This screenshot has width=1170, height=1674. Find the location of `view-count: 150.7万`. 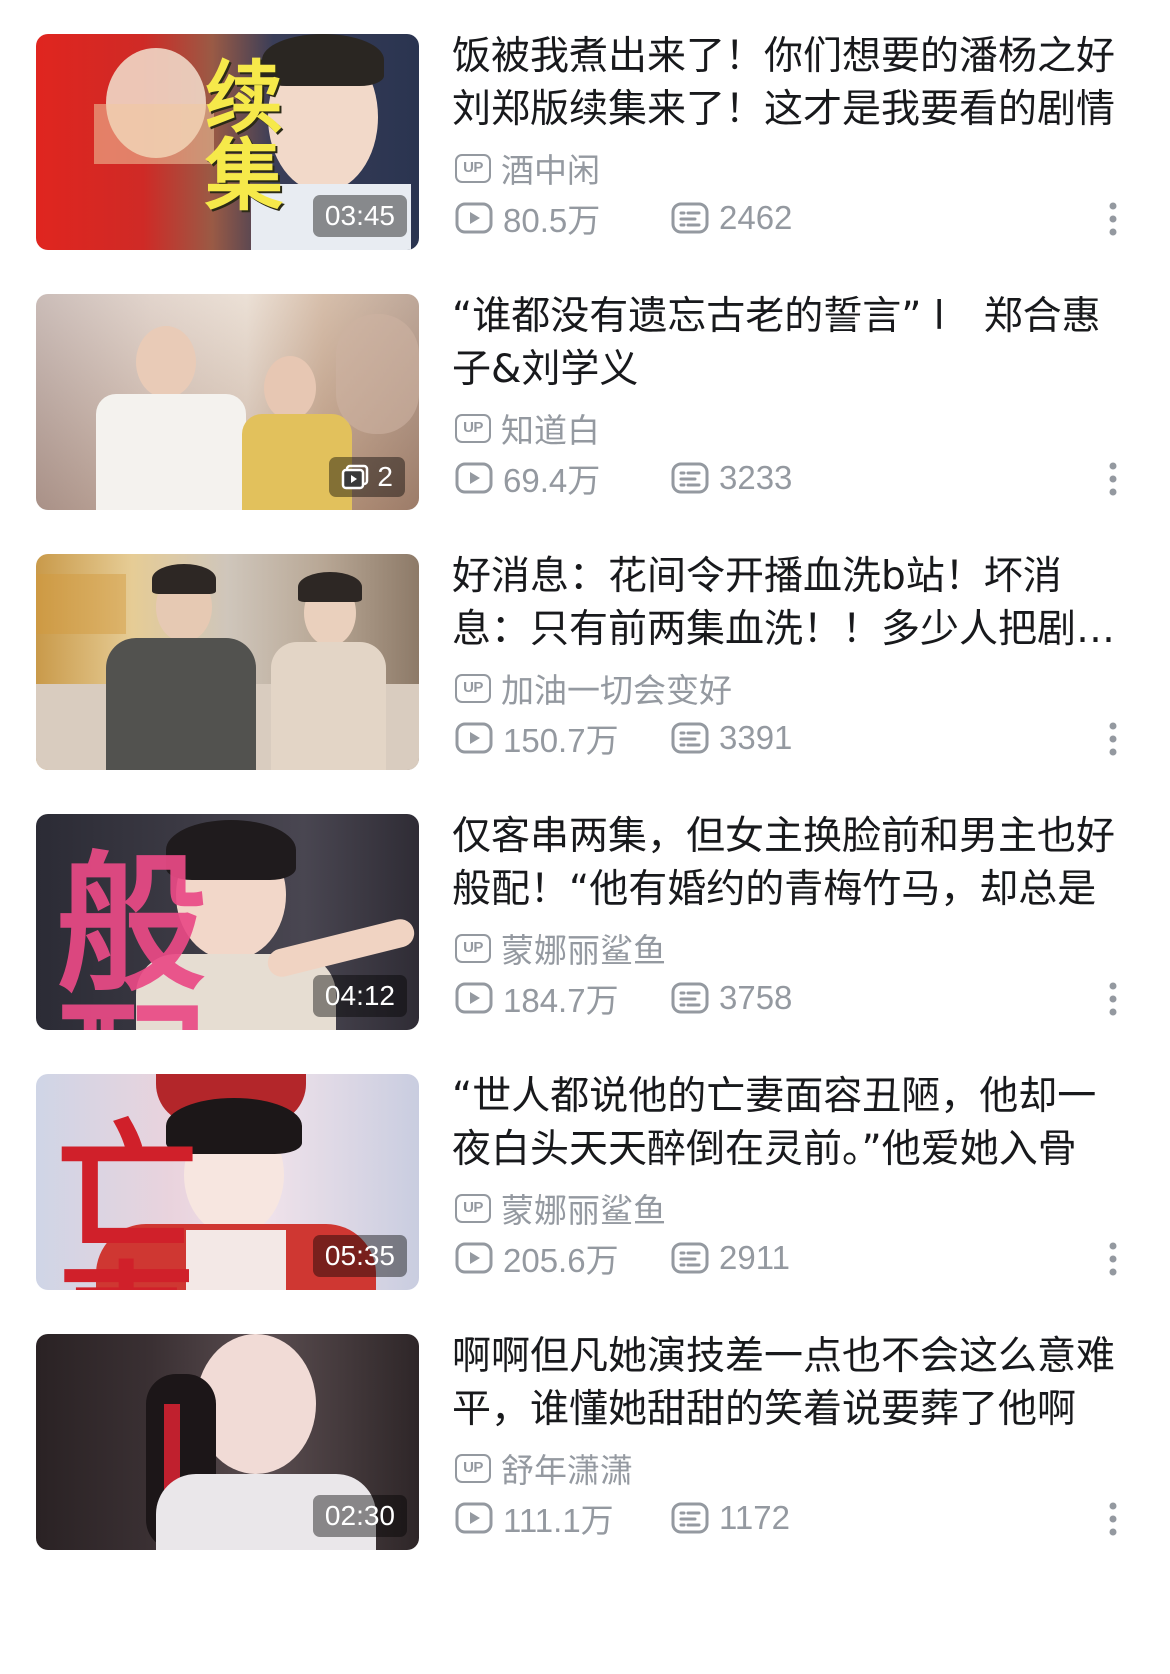

view-count: 150.7万 is located at coordinates (563, 738).